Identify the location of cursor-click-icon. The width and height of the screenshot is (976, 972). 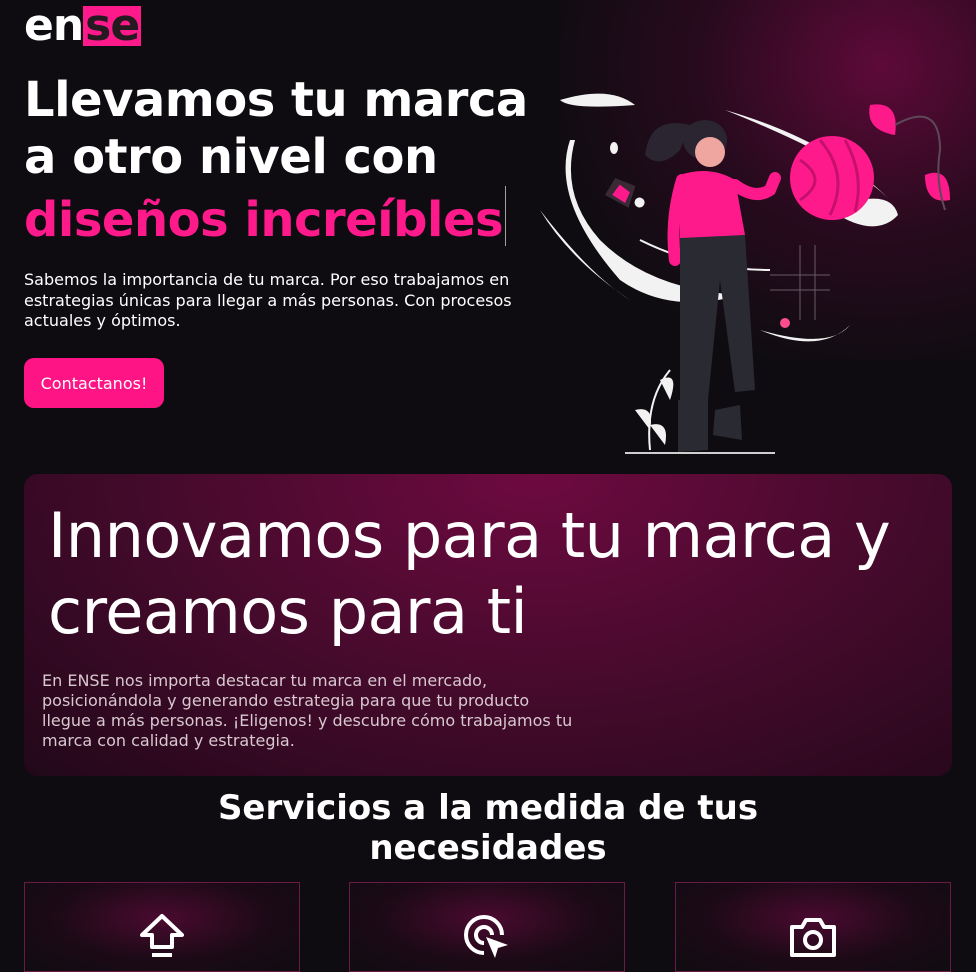
(486, 936).